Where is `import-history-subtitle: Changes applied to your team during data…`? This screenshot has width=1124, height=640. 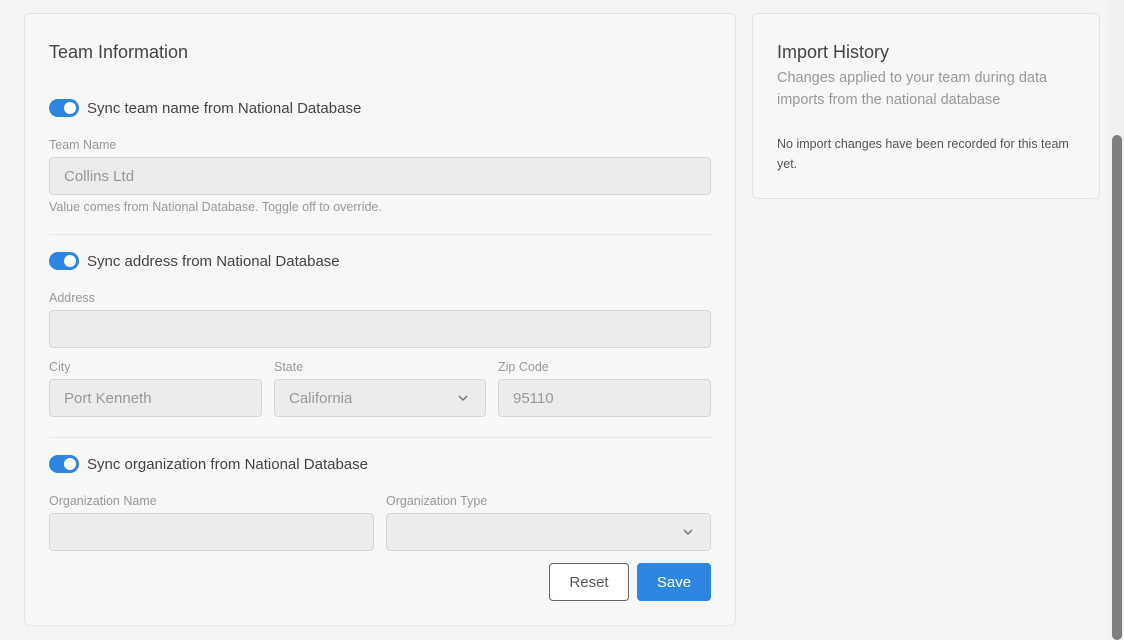 import-history-subtitle: Changes applied to your team during data… is located at coordinates (912, 89).